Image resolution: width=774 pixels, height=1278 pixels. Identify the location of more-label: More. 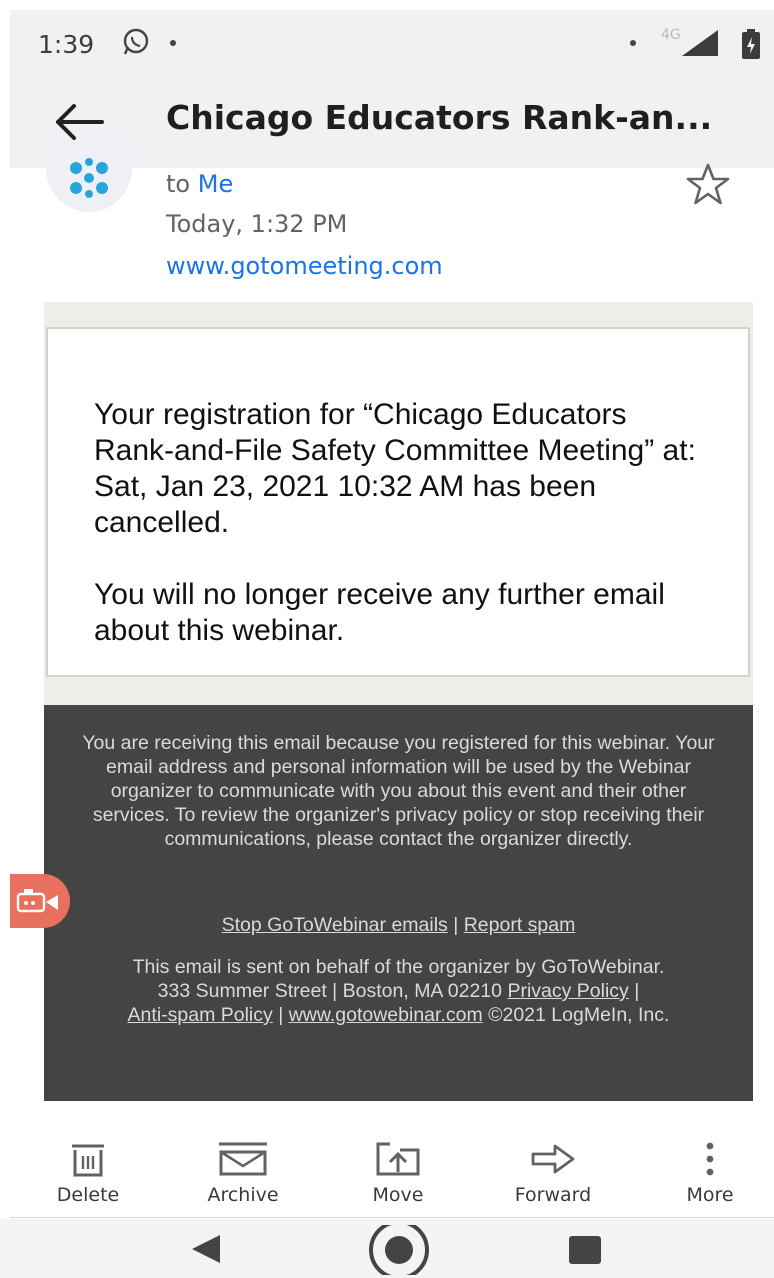
(710, 1195).